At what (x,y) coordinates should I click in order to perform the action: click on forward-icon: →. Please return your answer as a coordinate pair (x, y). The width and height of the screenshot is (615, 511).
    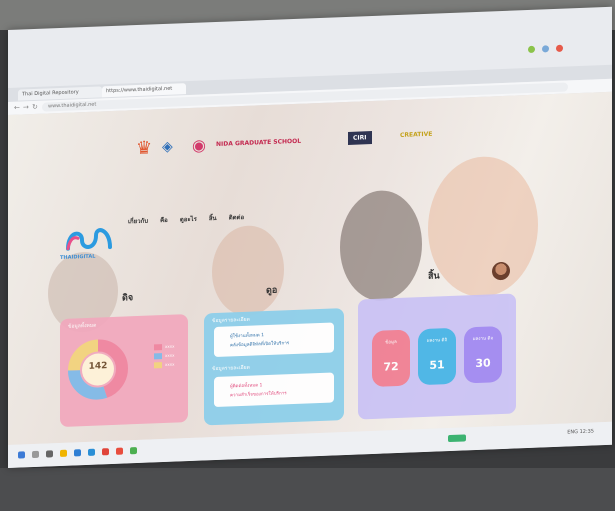
    Looking at the image, I should click on (26, 107).